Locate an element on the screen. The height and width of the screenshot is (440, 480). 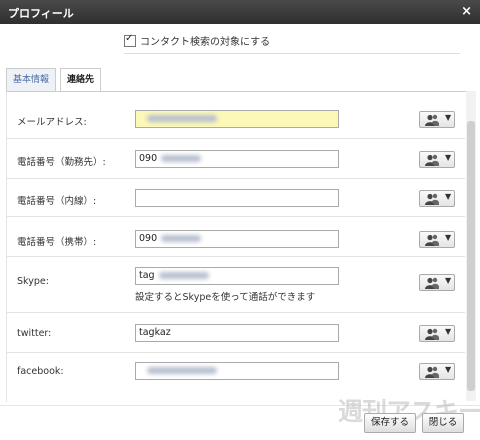
dialog-titlebar: プロフィール × is located at coordinates (240, 12).